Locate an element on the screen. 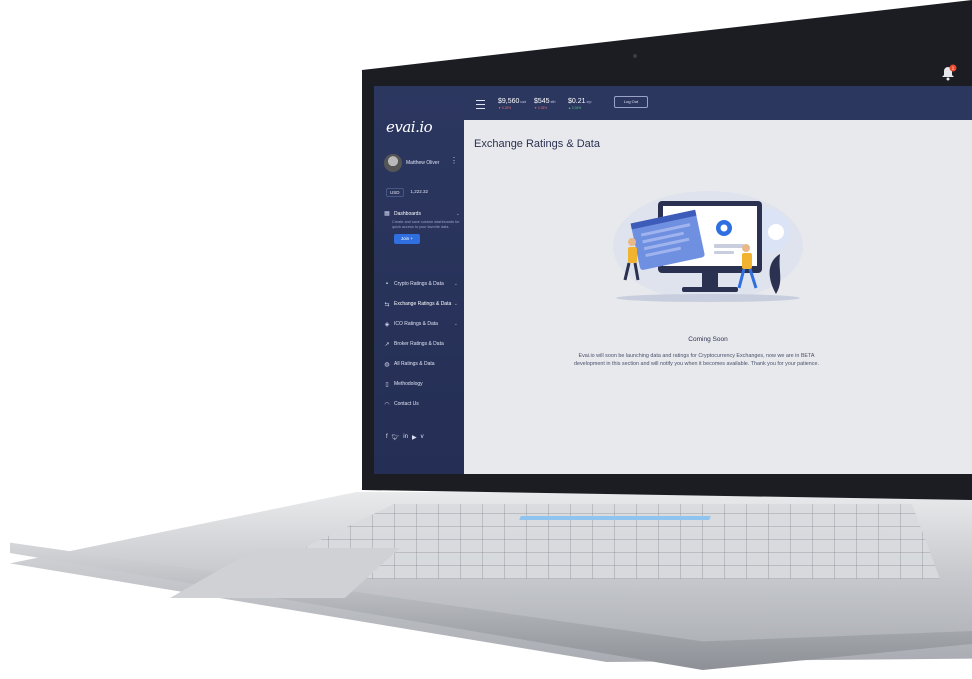 This screenshot has height=679, width=972. sidebar-item-crypto: ▪ Crypto Ratings & Data ⌄ is located at coordinates (423, 284).